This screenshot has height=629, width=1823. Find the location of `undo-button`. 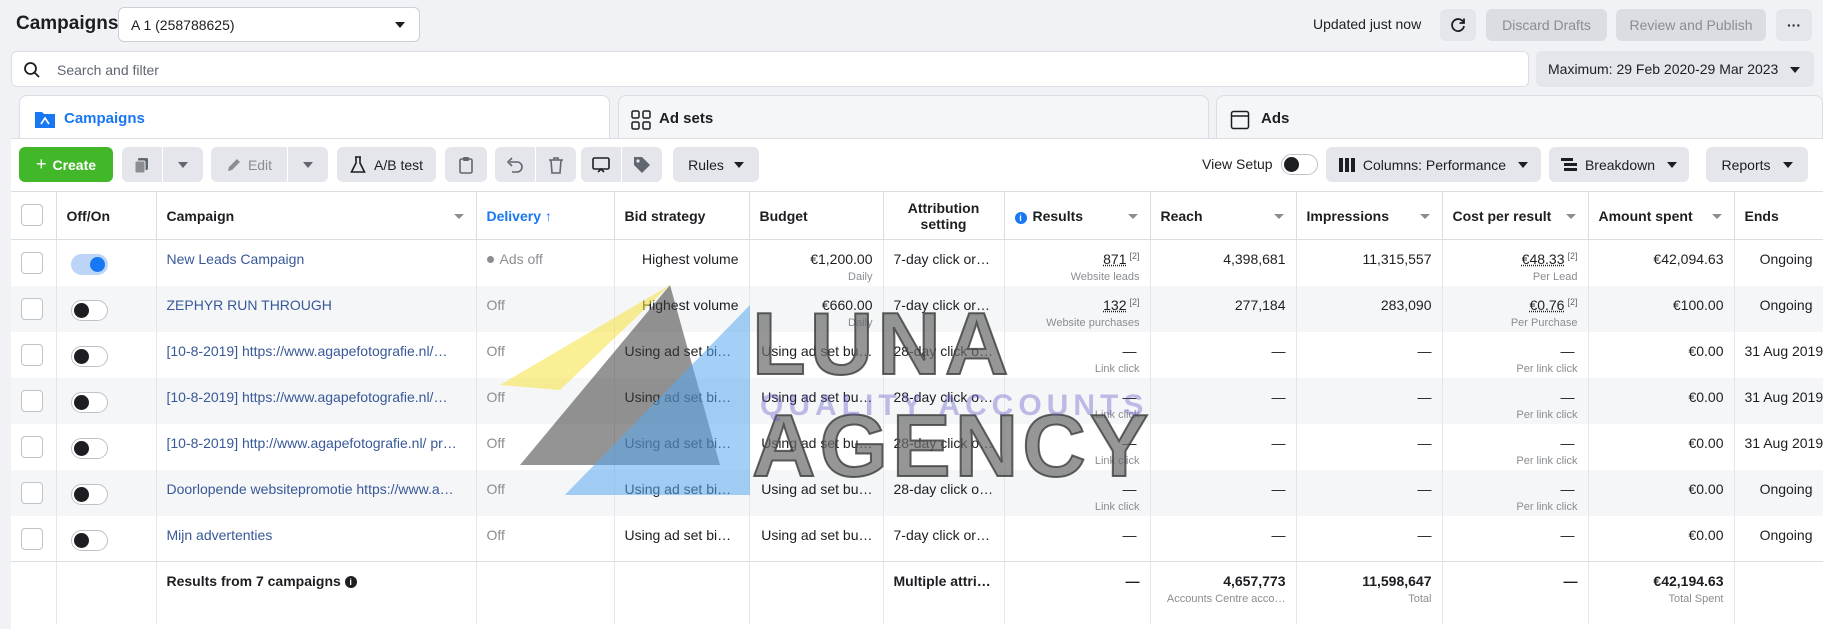

undo-button is located at coordinates (515, 164).